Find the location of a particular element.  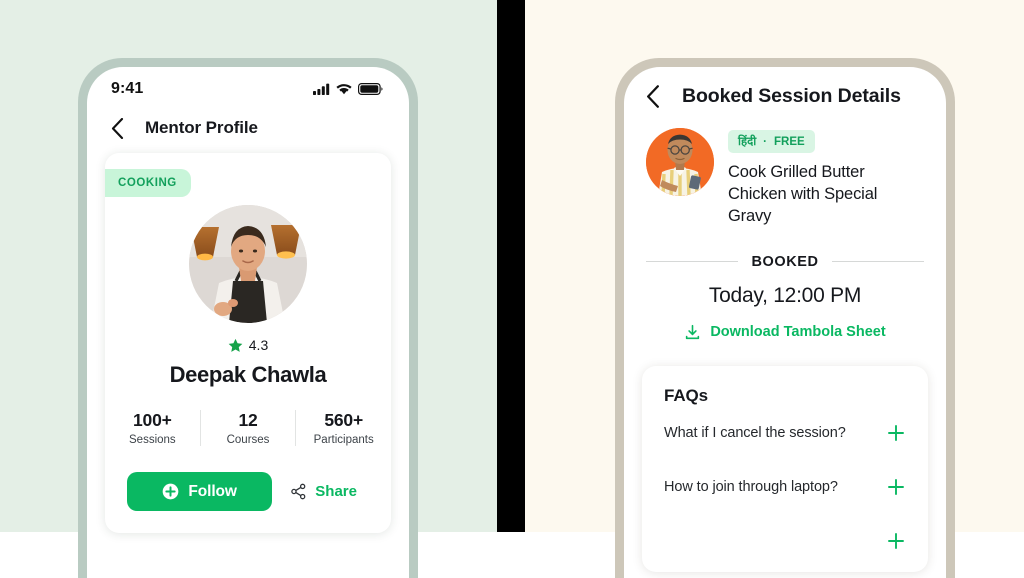

faq-question: How to join through laptop? is located at coordinates (751, 486).